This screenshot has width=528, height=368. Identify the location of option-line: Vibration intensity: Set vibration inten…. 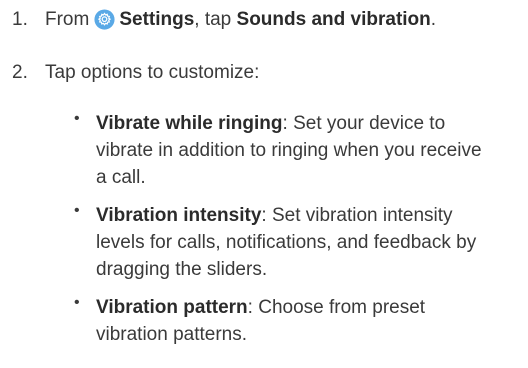
(311, 215).